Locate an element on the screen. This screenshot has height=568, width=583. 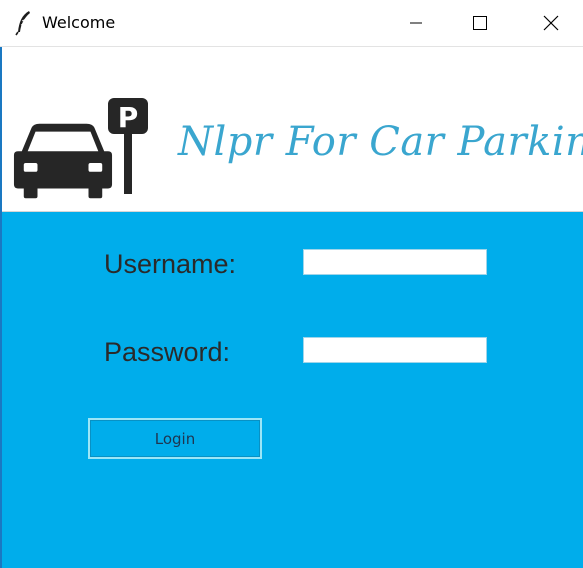
feather-icon is located at coordinates (22, 23).